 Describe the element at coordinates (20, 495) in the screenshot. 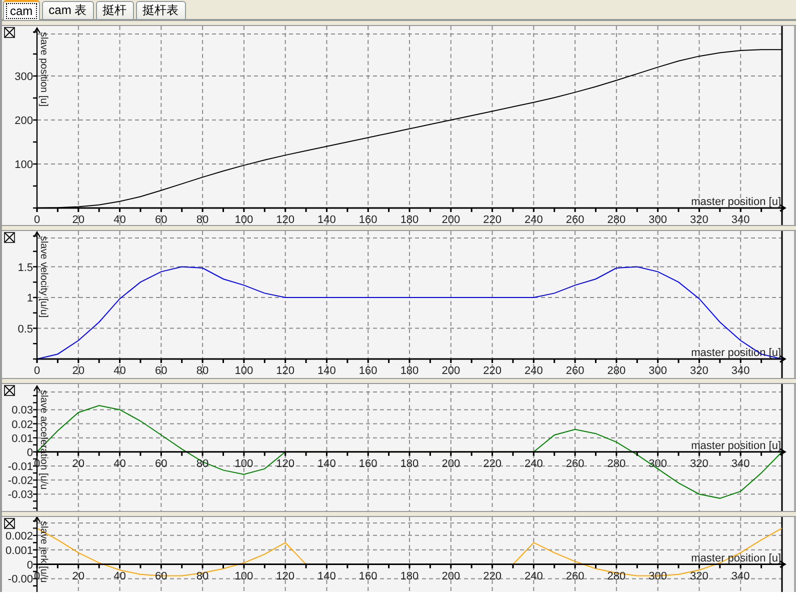

I see `axis-tick-label: -0.03` at that location.